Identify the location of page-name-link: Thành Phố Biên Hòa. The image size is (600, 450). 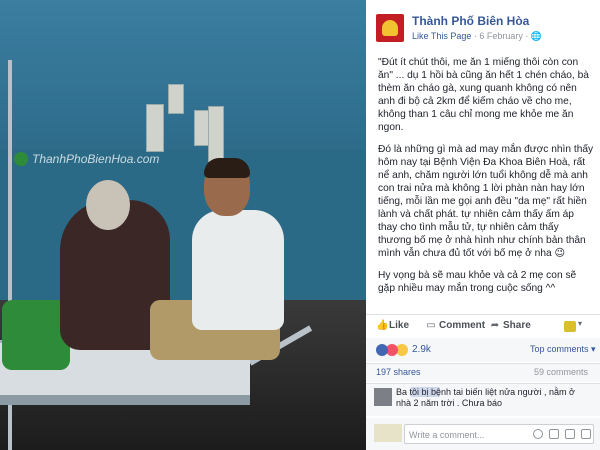
(470, 21).